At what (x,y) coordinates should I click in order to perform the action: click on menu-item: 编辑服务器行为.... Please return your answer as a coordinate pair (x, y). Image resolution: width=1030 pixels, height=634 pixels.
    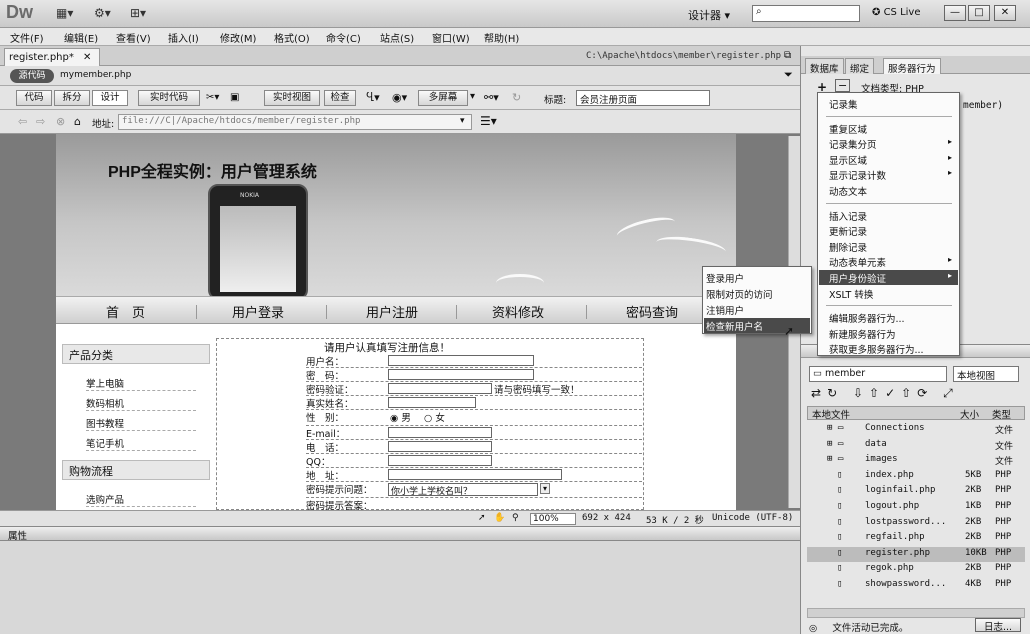
    Looking at the image, I should click on (888, 317).